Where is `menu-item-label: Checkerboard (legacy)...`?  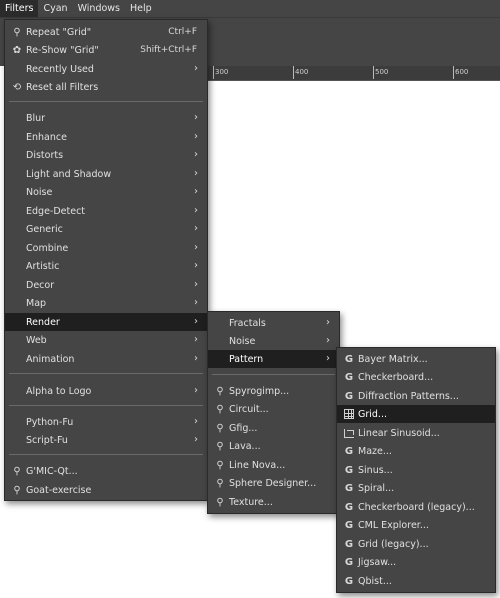
menu-item-label: Checkerboard (legacy)... is located at coordinates (416, 507).